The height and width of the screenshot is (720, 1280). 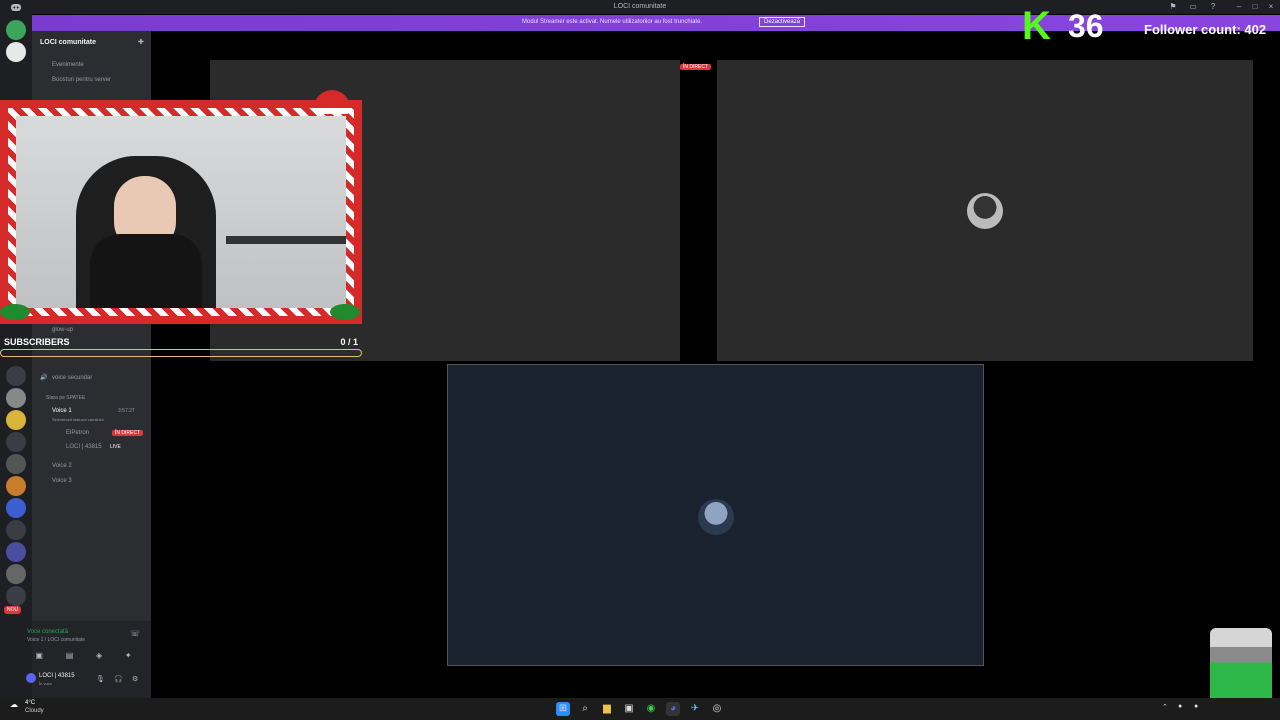 What do you see at coordinates (607, 709) in the screenshot?
I see `file-explorer-icon: ▆` at bounding box center [607, 709].